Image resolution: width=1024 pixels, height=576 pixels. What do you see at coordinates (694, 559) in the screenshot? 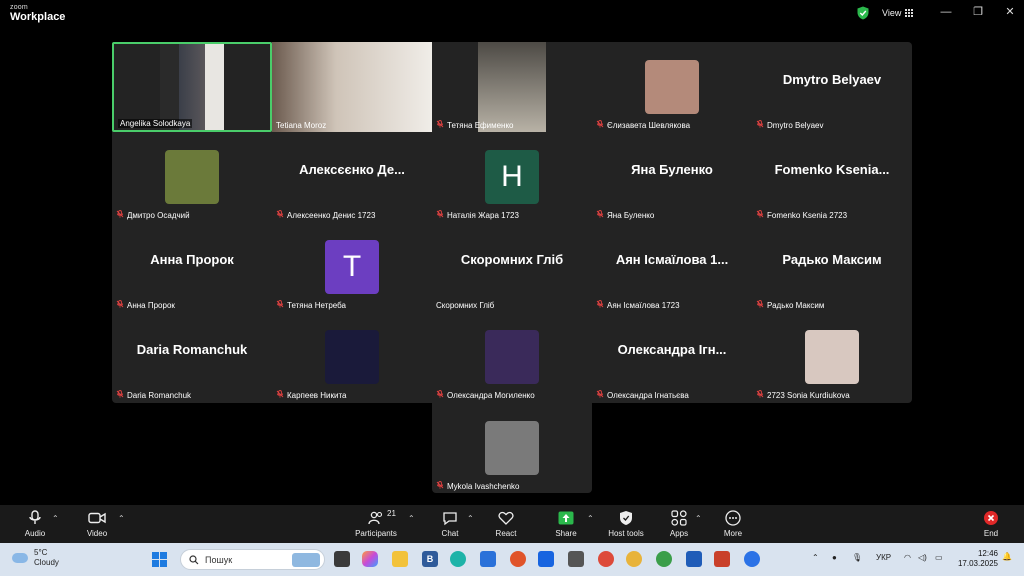
I see `word-icon` at bounding box center [694, 559].